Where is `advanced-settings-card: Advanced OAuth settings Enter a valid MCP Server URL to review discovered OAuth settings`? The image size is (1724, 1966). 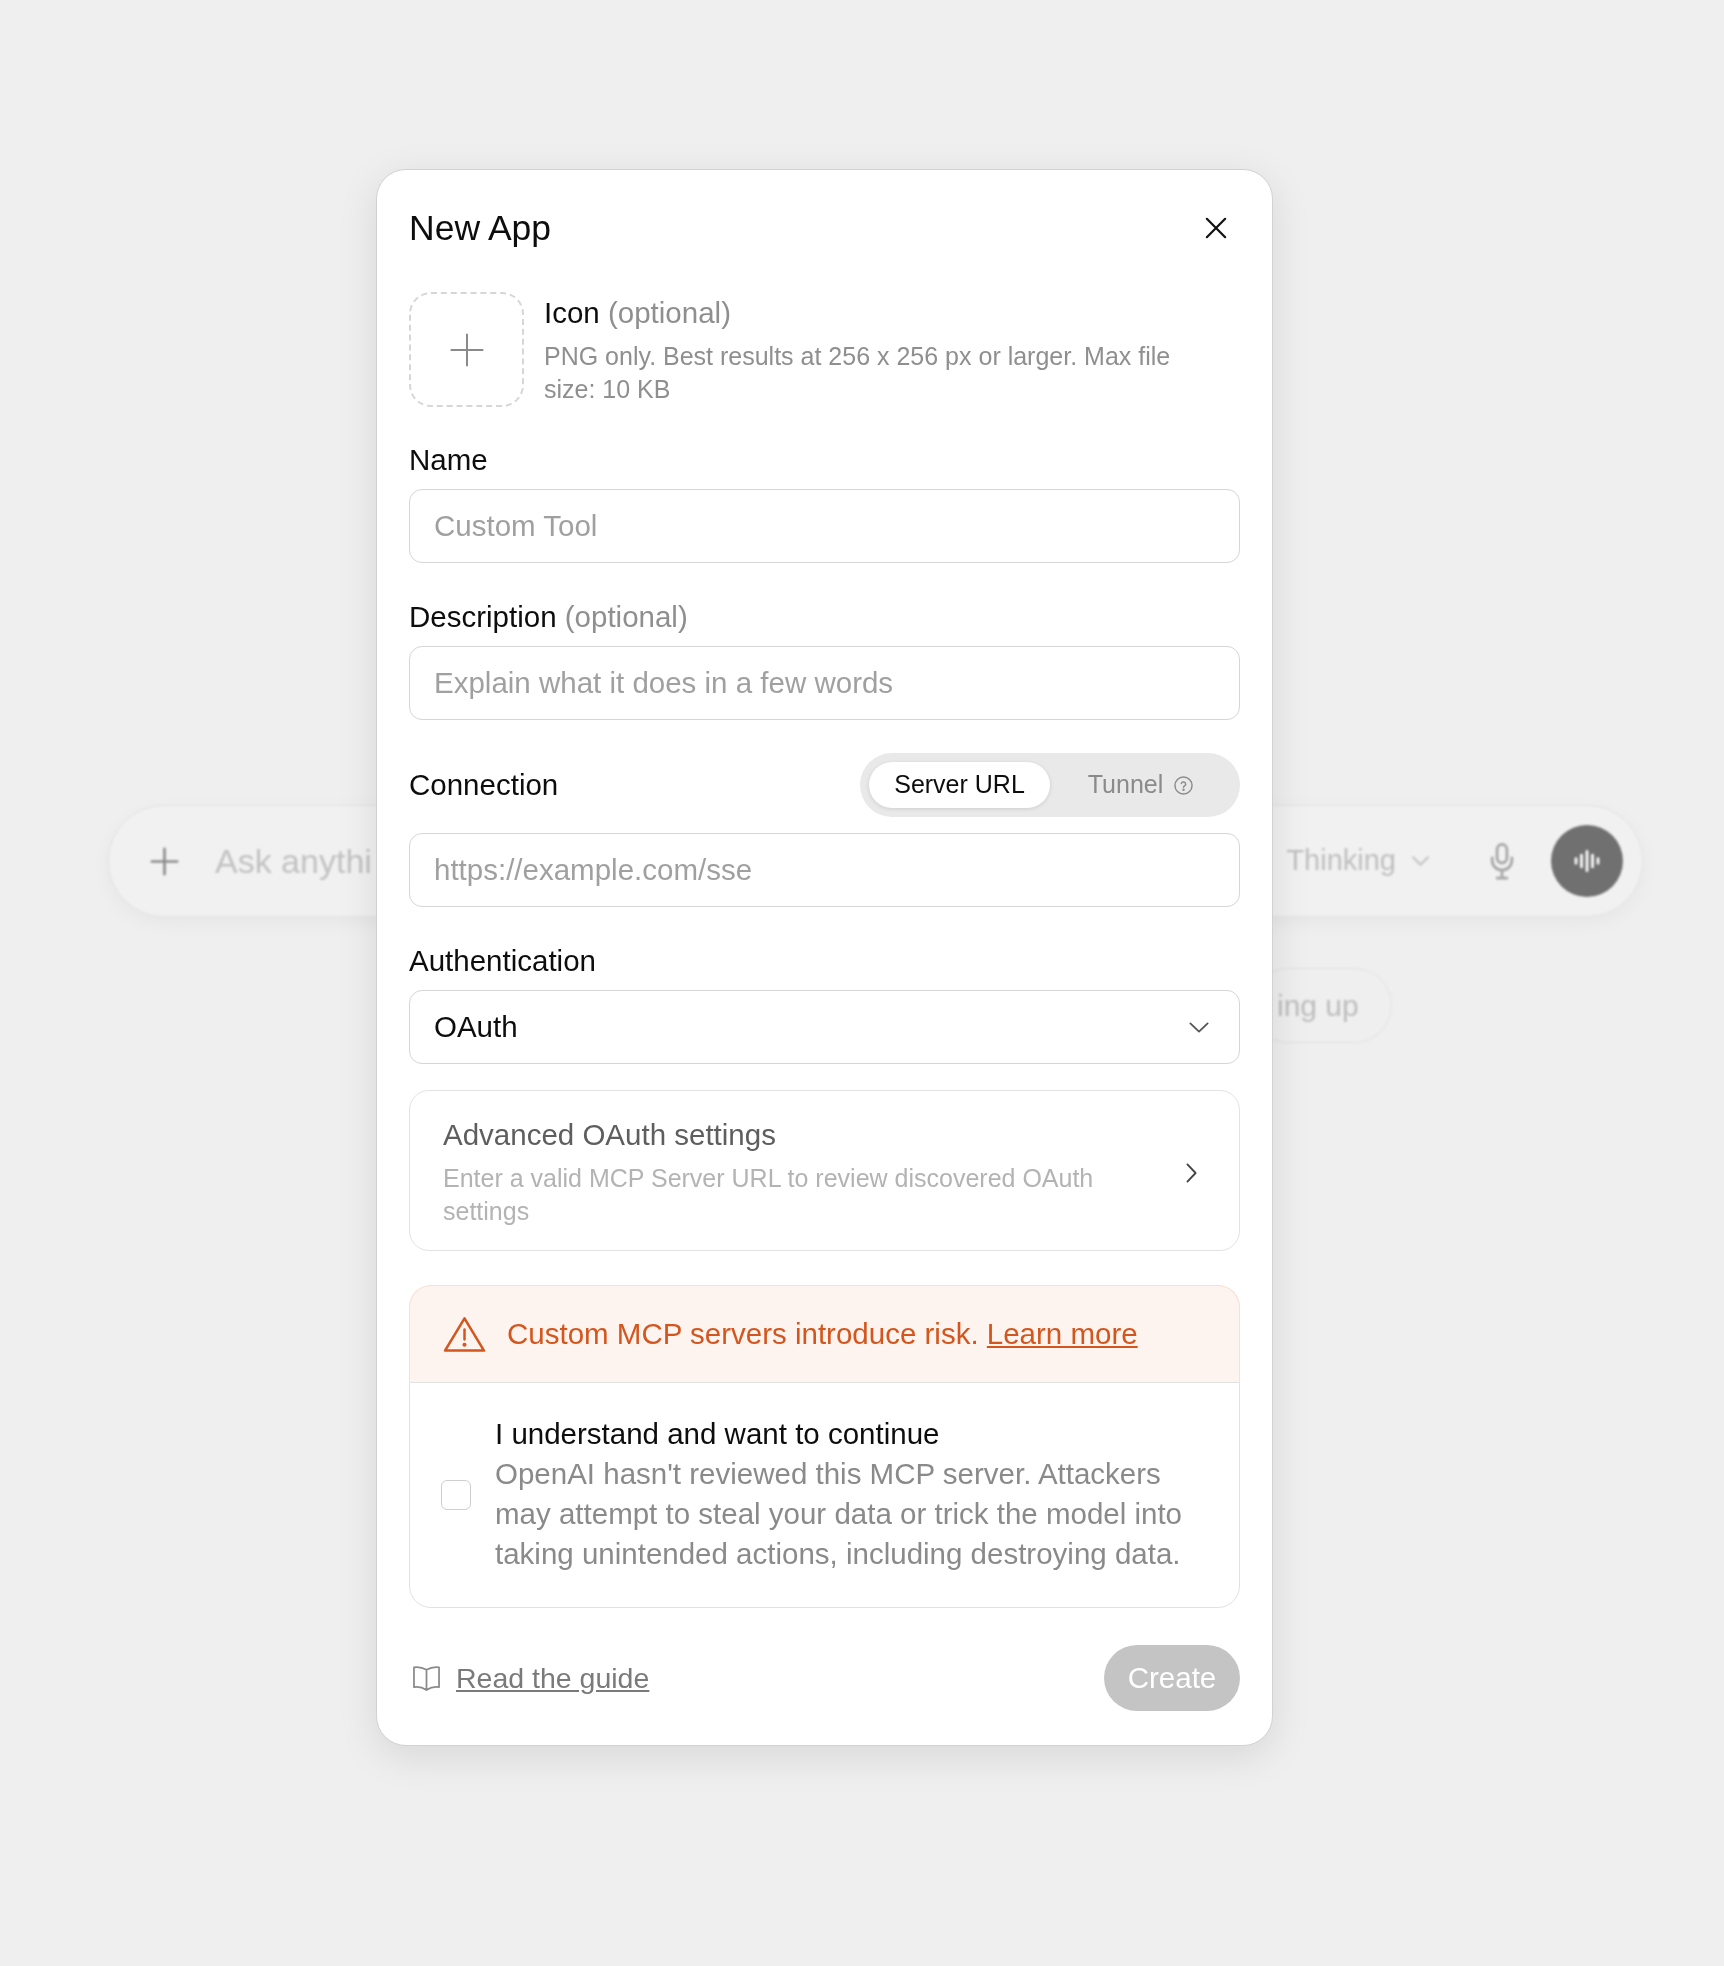
advanced-settings-card: Advanced OAuth settings Enter a valid MCP Server URL to review discovered OAuth settings is located at coordinates (824, 1170).